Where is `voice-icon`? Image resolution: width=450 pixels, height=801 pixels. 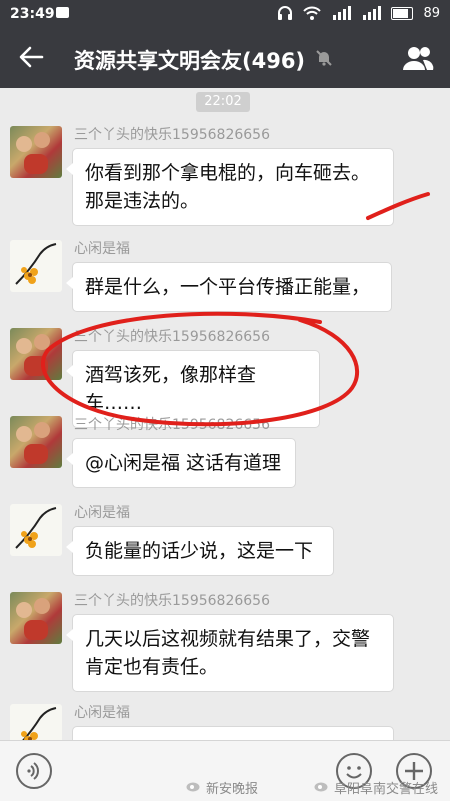
voice-icon is located at coordinates (33, 771).